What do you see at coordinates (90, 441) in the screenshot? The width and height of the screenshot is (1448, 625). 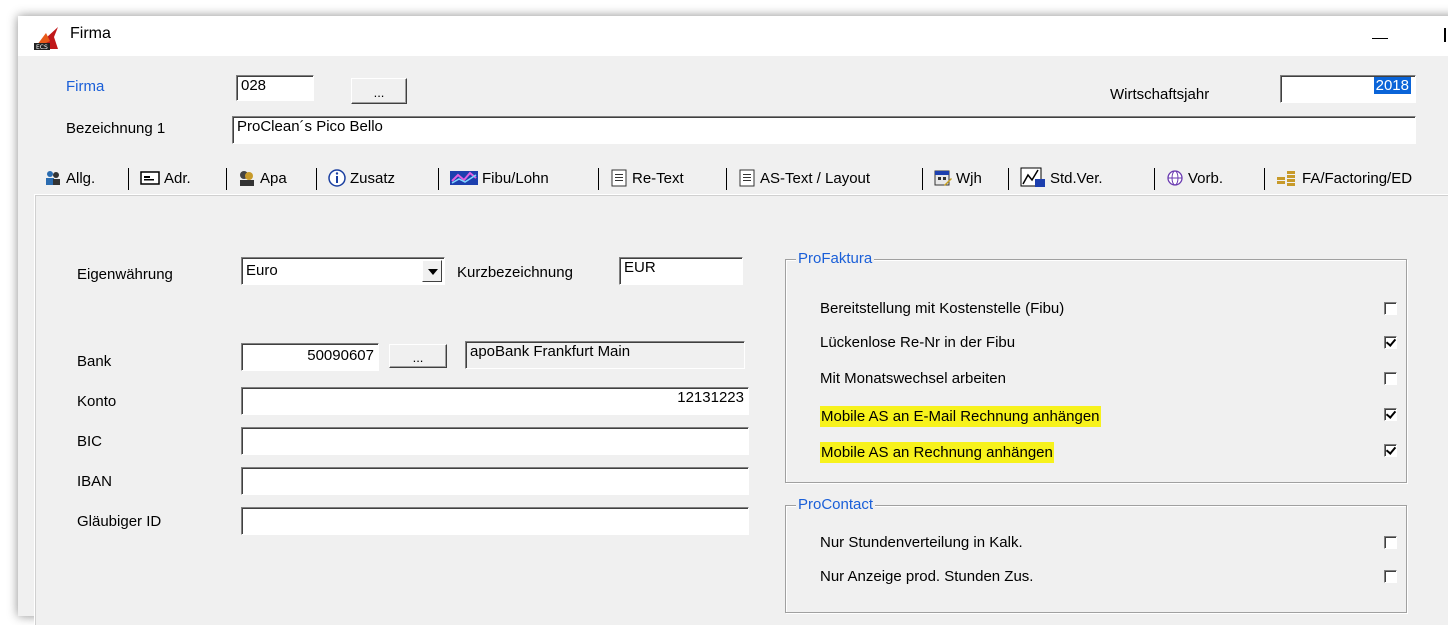 I see `bic-label: BIC` at bounding box center [90, 441].